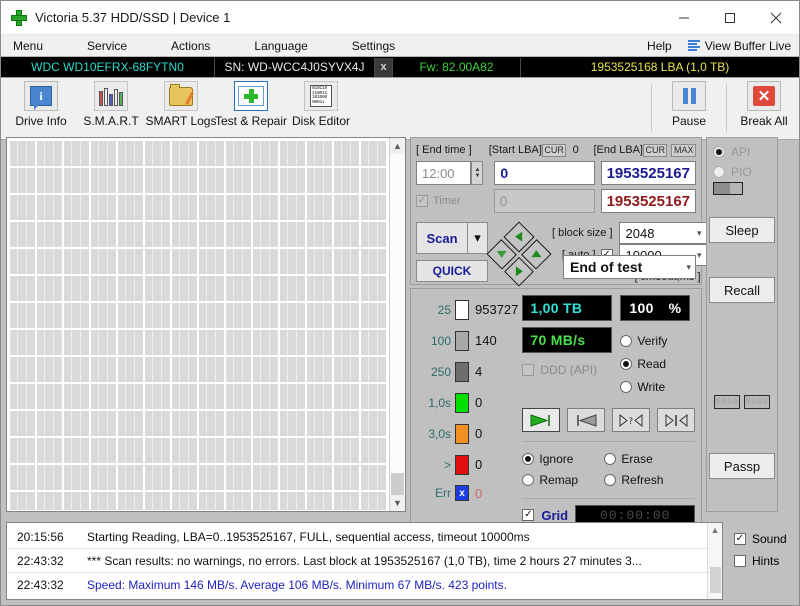  I want to click on interface-api: API, so click(742, 152).